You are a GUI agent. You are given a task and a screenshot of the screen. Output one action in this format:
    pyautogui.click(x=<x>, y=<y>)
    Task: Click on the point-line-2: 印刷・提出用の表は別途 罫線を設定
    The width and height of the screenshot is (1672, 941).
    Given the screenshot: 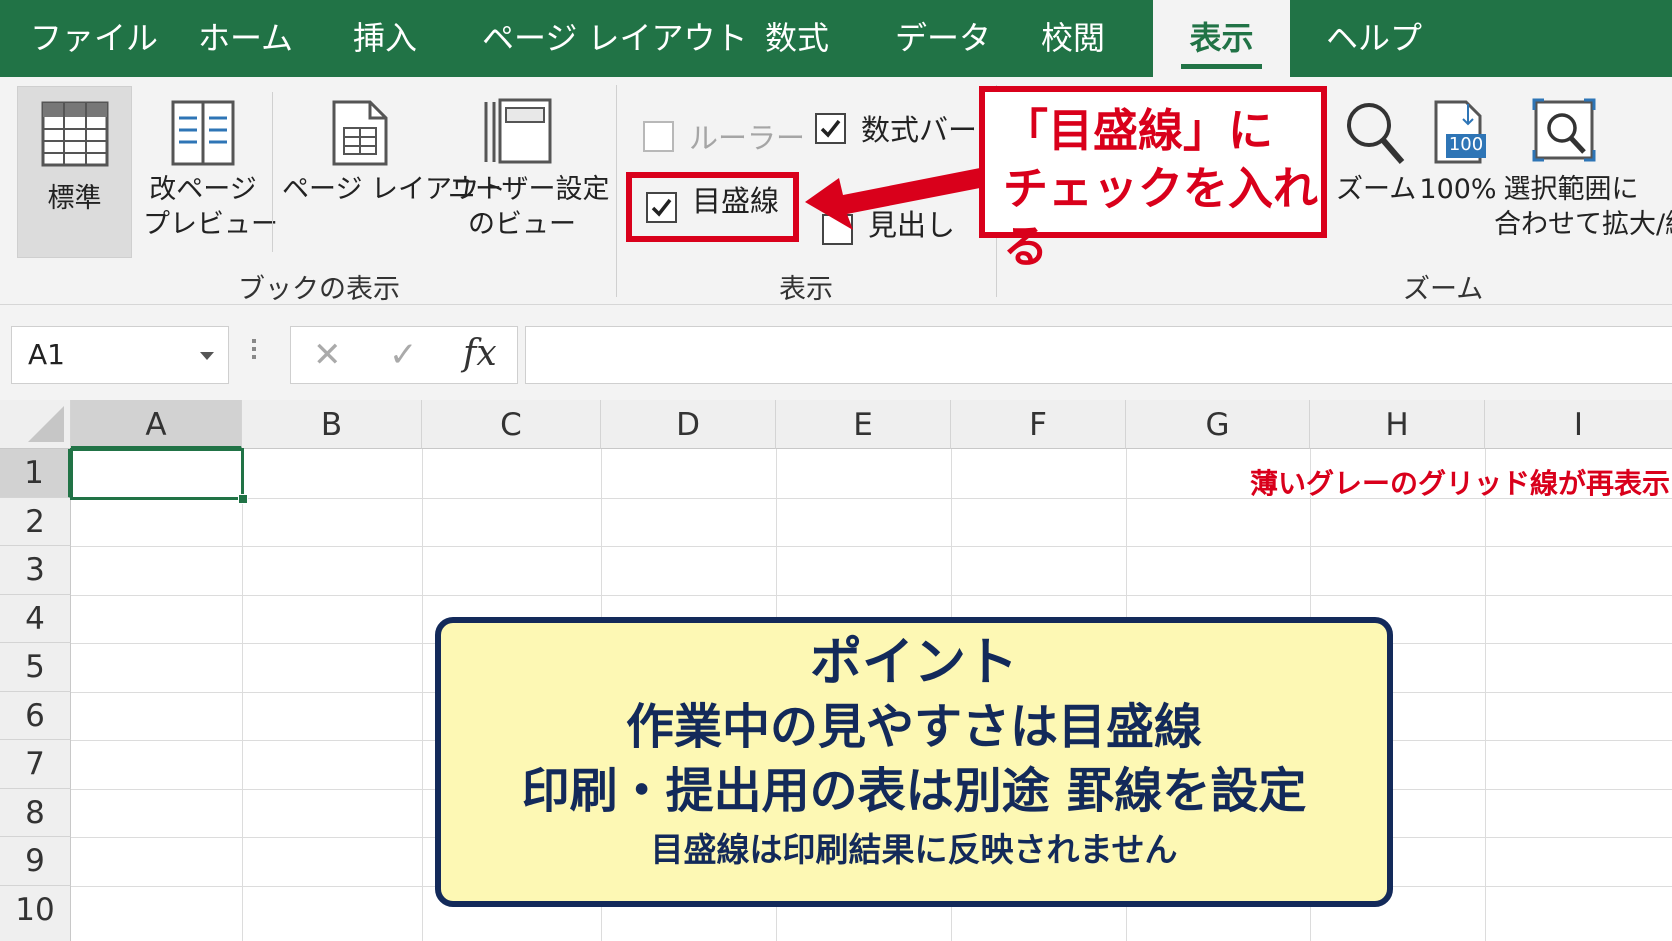 What is the action you would take?
    pyautogui.click(x=914, y=791)
    